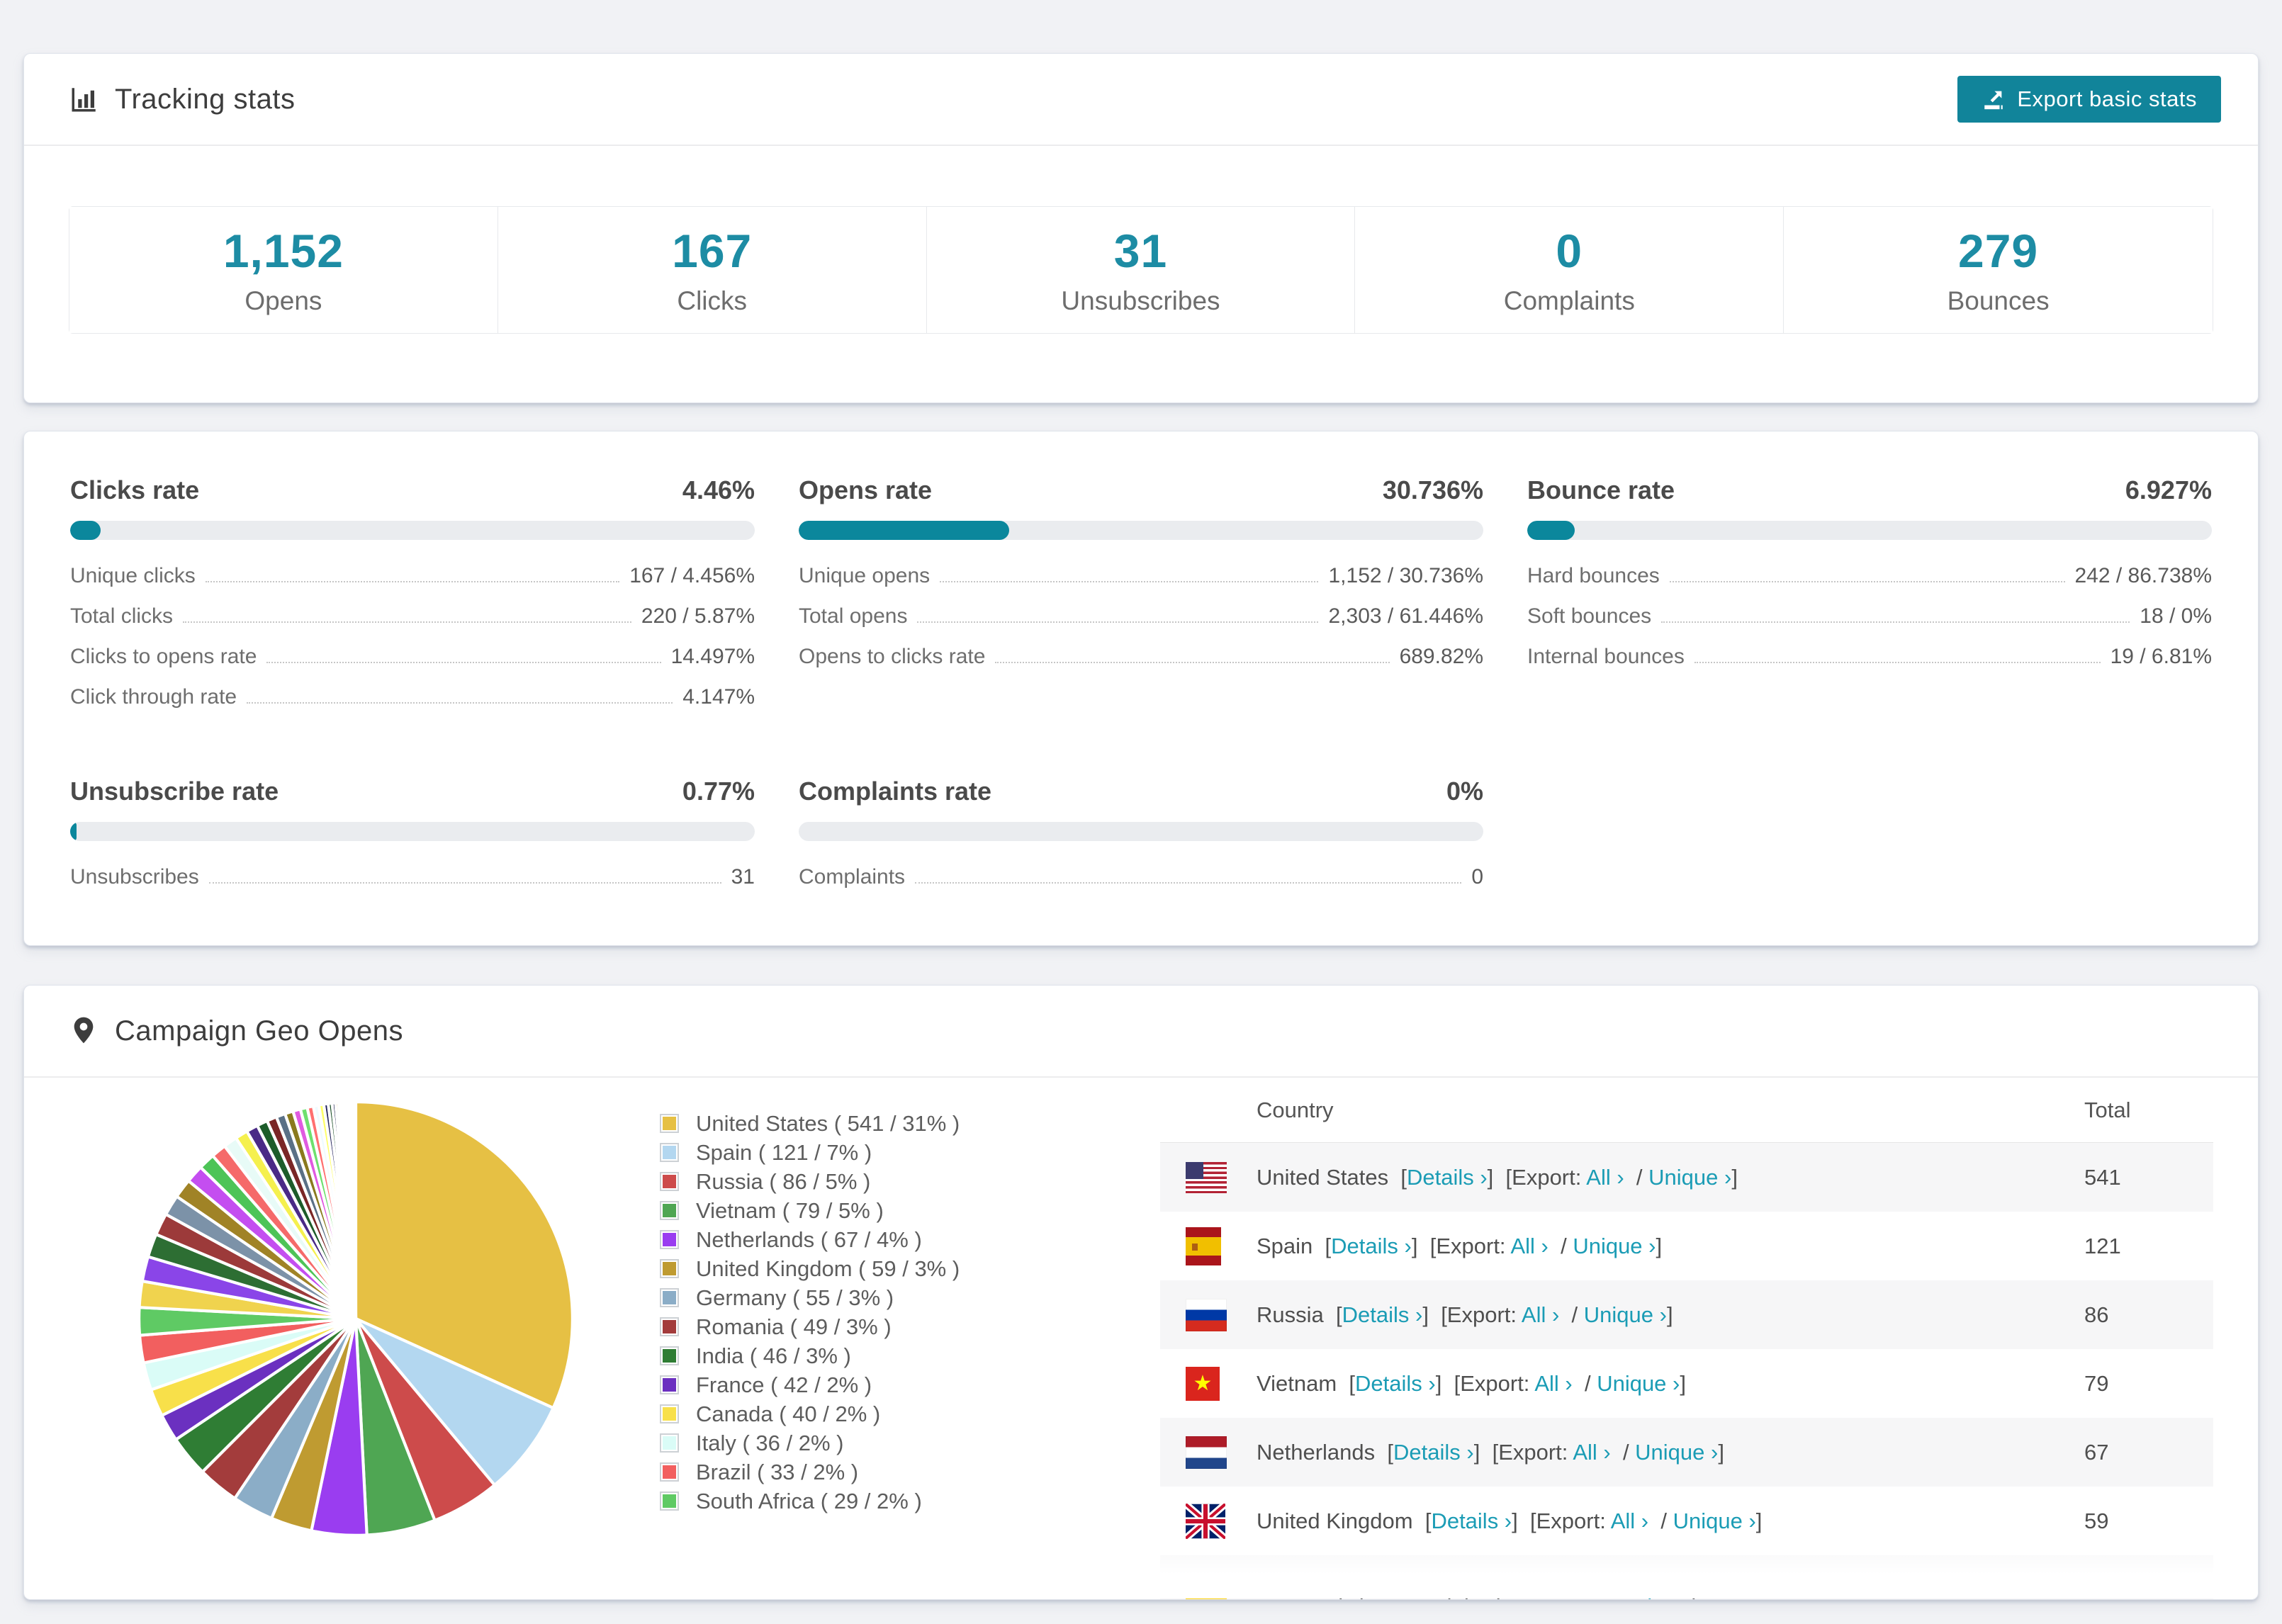 The image size is (2282, 1624). Describe the element at coordinates (784, 1384) in the screenshot. I see `legend-label: France ( 42 / 2% )` at that location.